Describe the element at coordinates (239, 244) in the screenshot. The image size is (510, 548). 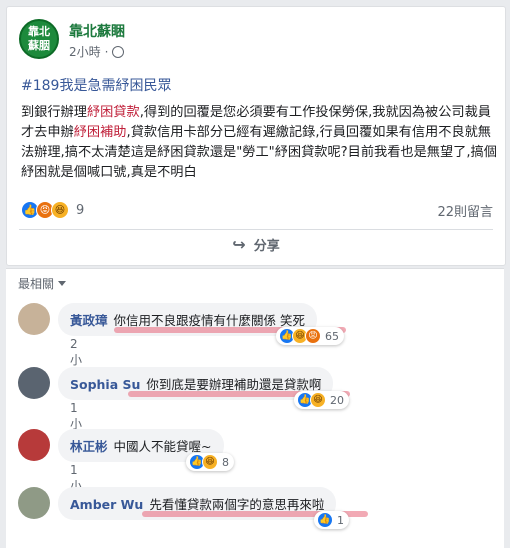
I see `share-icon: ↪` at that location.